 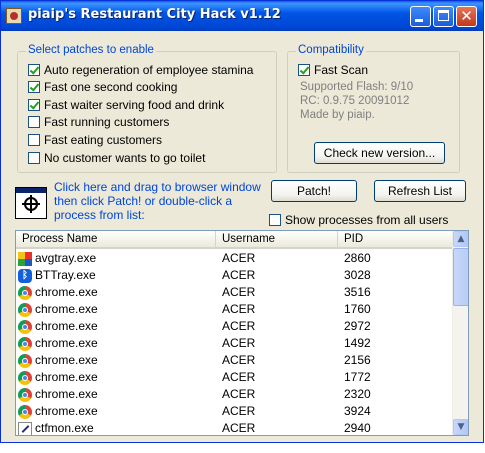 I want to click on show-all-processes-checkbox: Show processes from all users, so click(x=358, y=219).